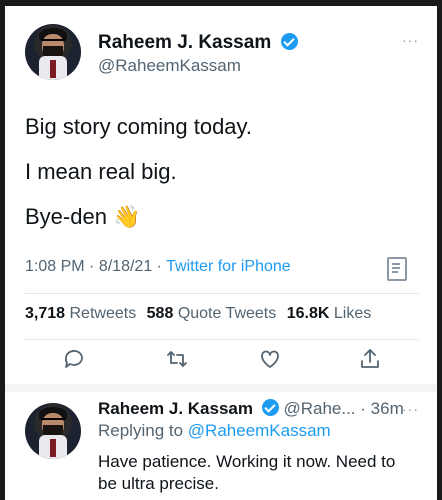  I want to click on author-name: Raheem J. Kassam, so click(198, 43).